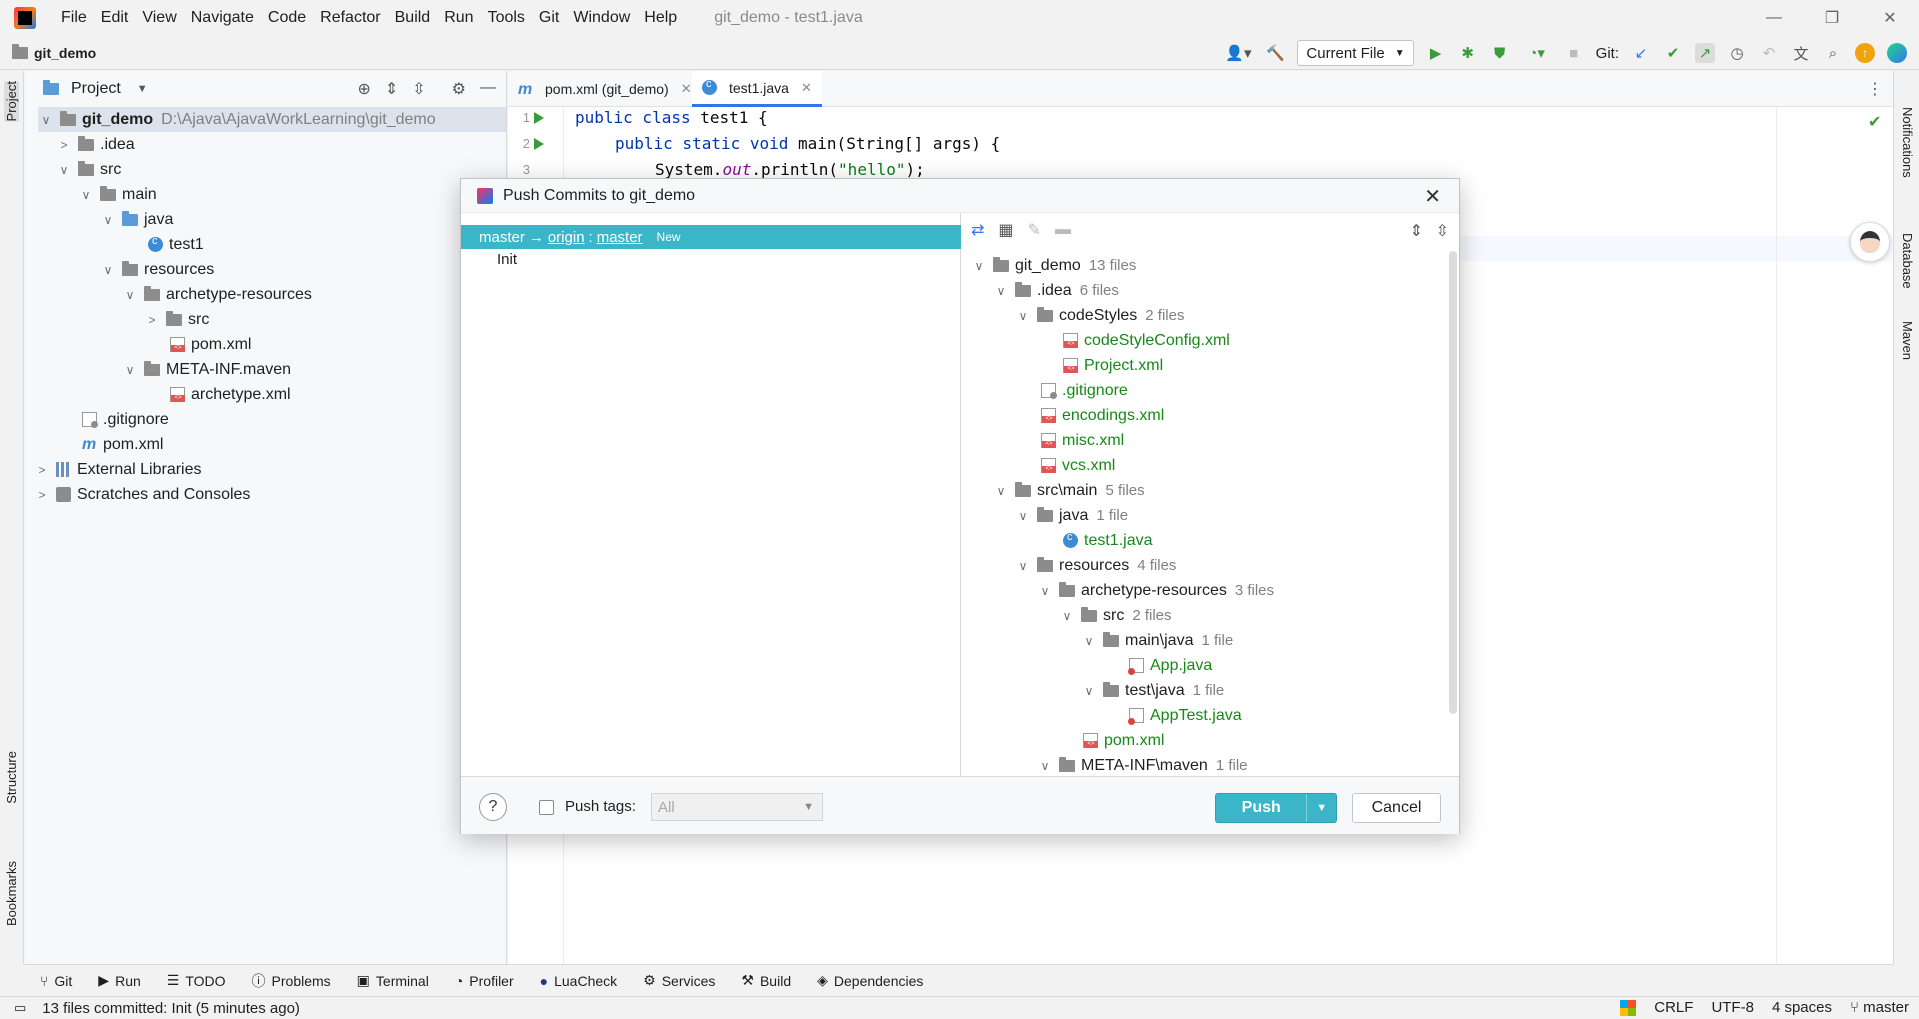 This screenshot has width=1919, height=1019. What do you see at coordinates (1673, 53) in the screenshot?
I see `git-commit-icon: ✔` at bounding box center [1673, 53].